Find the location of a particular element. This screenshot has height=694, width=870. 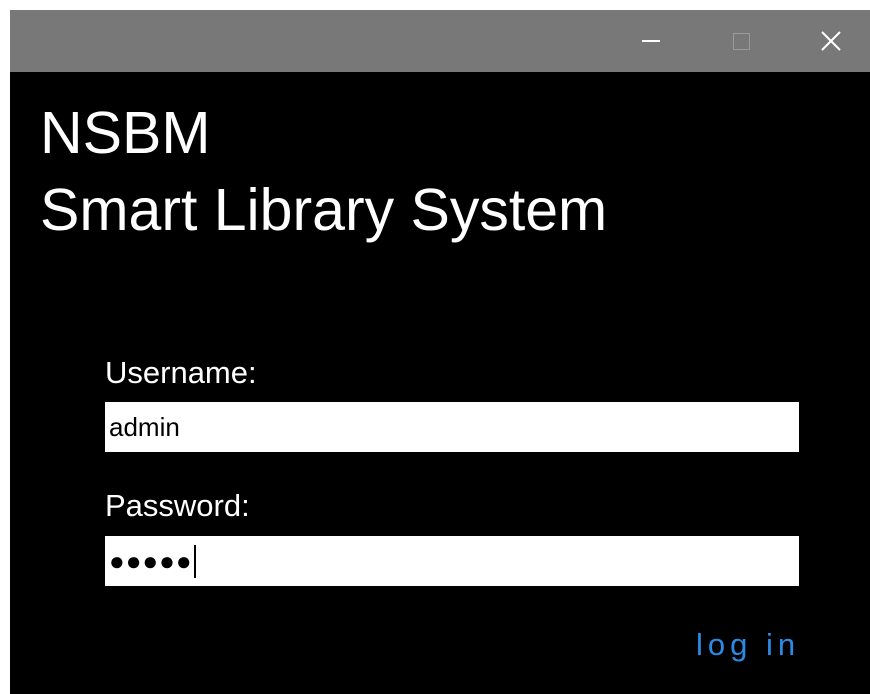

app-title-line-1: NSBM is located at coordinates (125, 133).